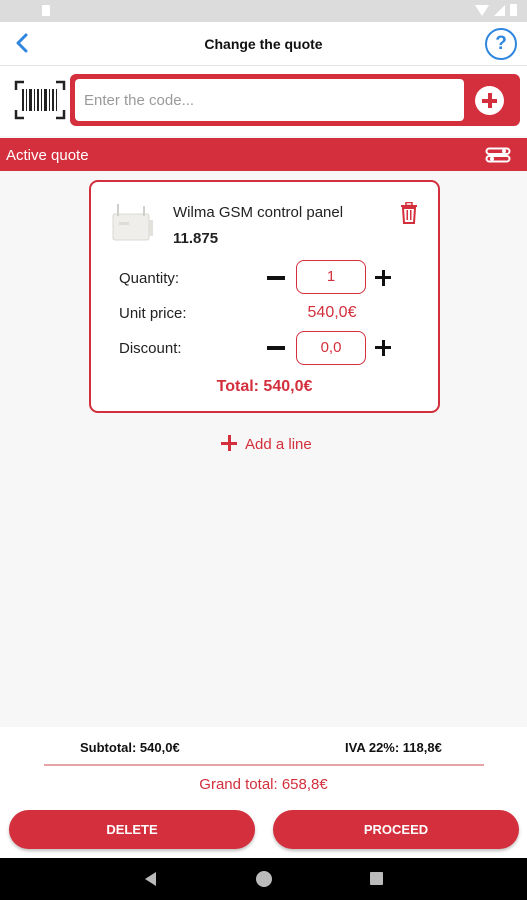  What do you see at coordinates (153, 313) in the screenshot?
I see `unit-price-label: Unit price:` at bounding box center [153, 313].